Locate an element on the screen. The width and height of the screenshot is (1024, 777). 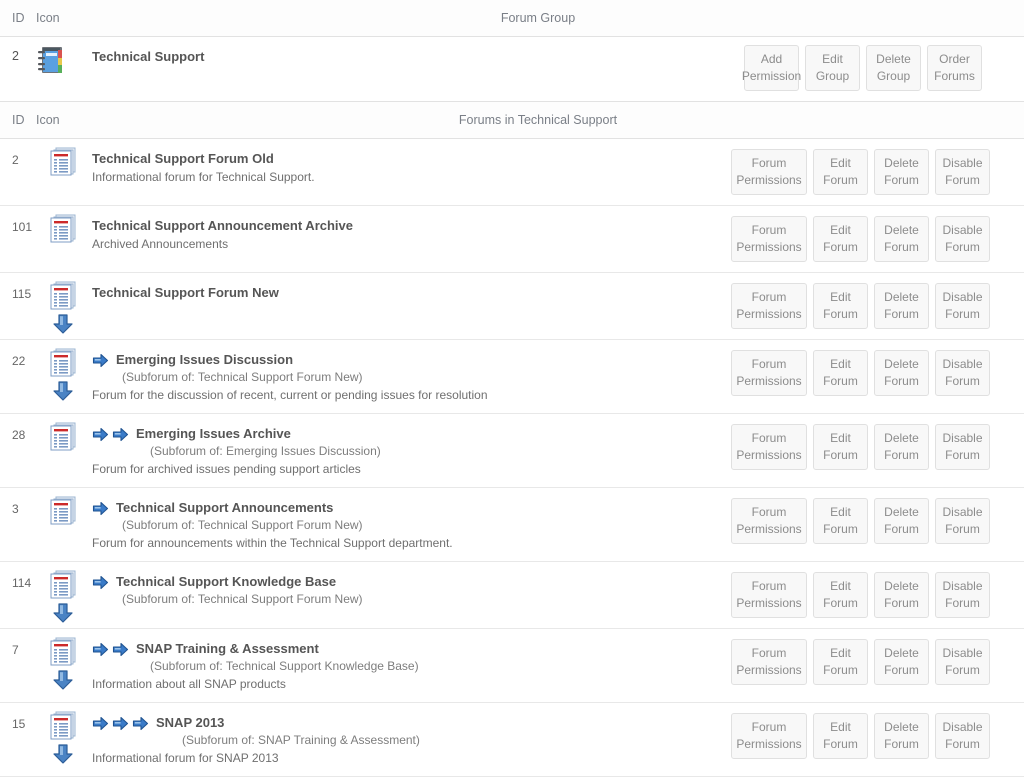
forum-title: Technical Support Forum New is located at coordinates (185, 293).